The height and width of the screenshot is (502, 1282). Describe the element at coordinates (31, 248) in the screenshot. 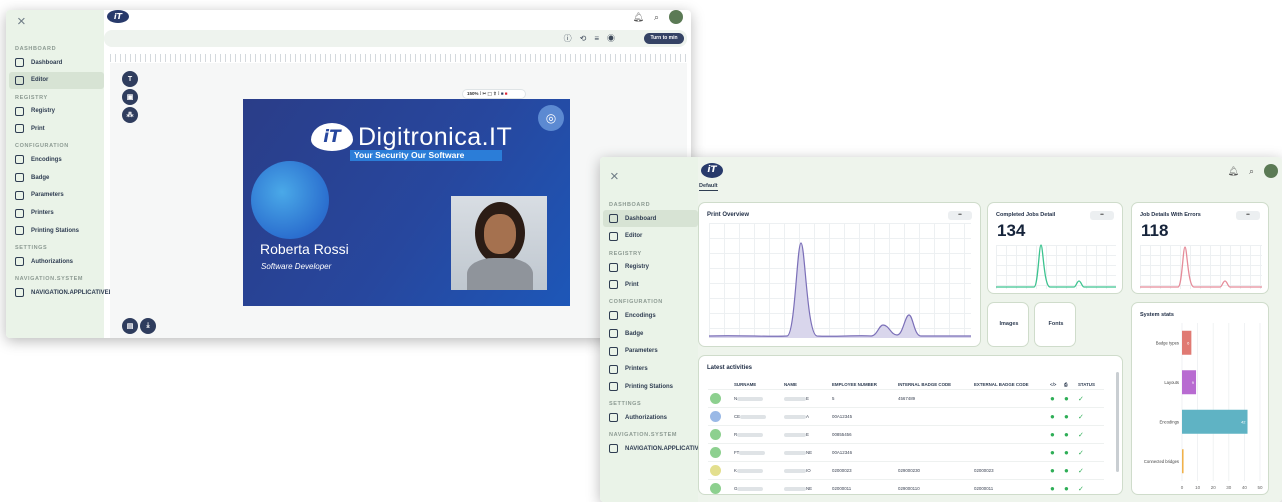

I see `sidebar-section-title: SETTINGS` at that location.